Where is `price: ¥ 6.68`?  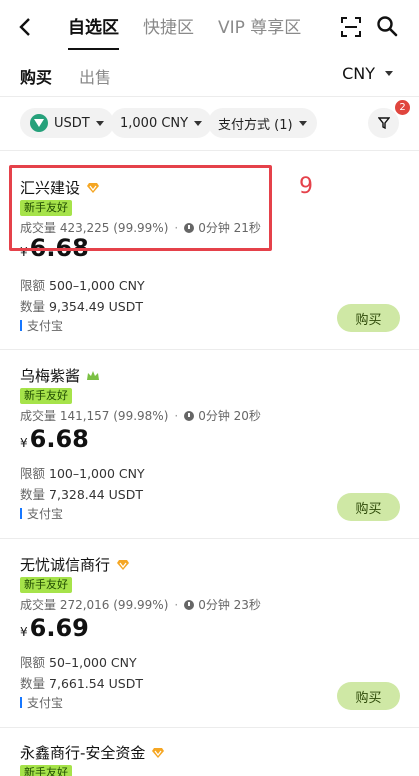
price: ¥ 6.68 is located at coordinates (54, 439).